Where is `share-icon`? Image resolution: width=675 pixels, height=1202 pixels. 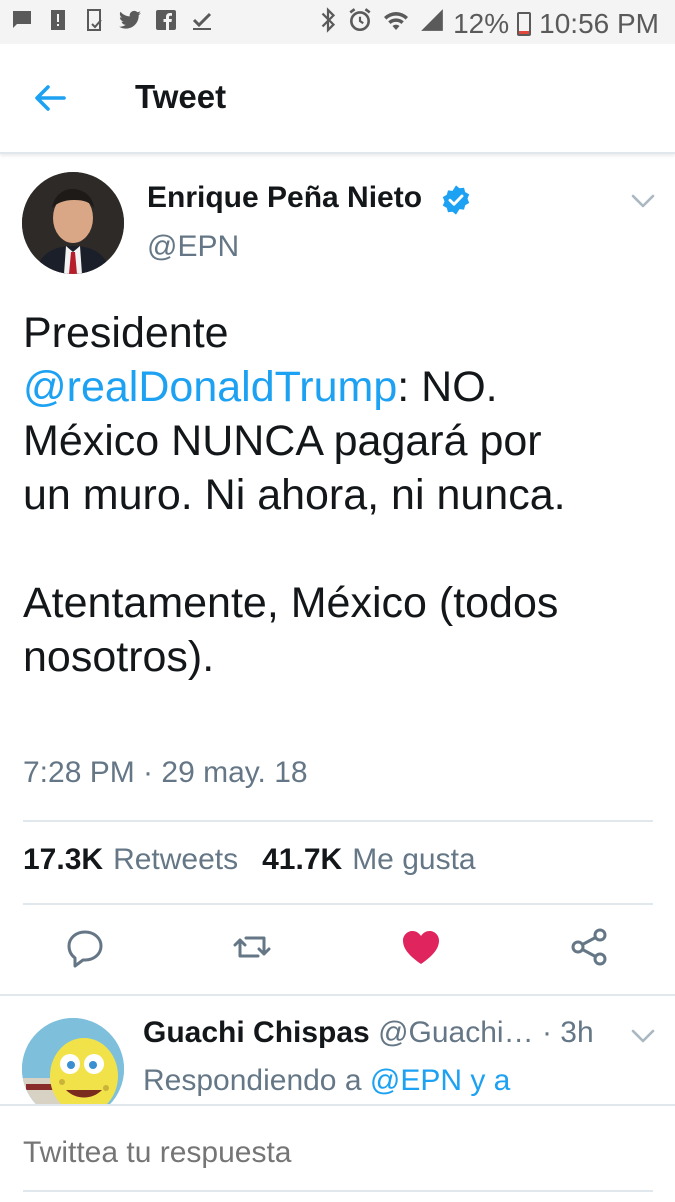 share-icon is located at coordinates (589, 947).